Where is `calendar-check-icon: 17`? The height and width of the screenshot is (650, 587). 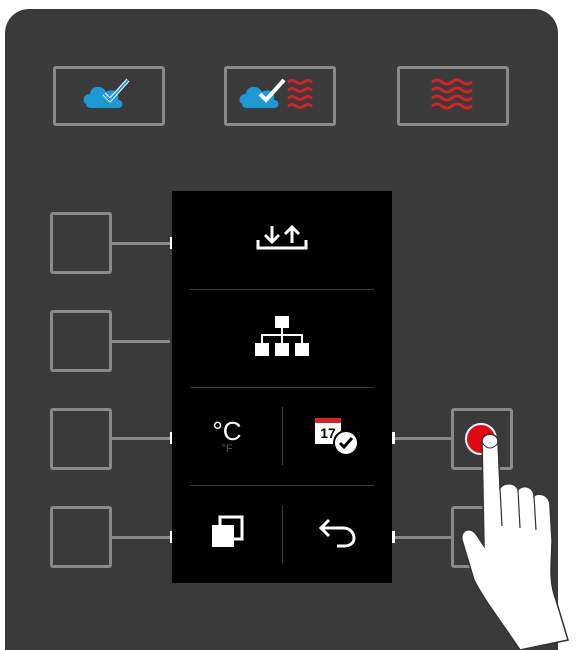 calendar-check-icon: 17 is located at coordinates (337, 436).